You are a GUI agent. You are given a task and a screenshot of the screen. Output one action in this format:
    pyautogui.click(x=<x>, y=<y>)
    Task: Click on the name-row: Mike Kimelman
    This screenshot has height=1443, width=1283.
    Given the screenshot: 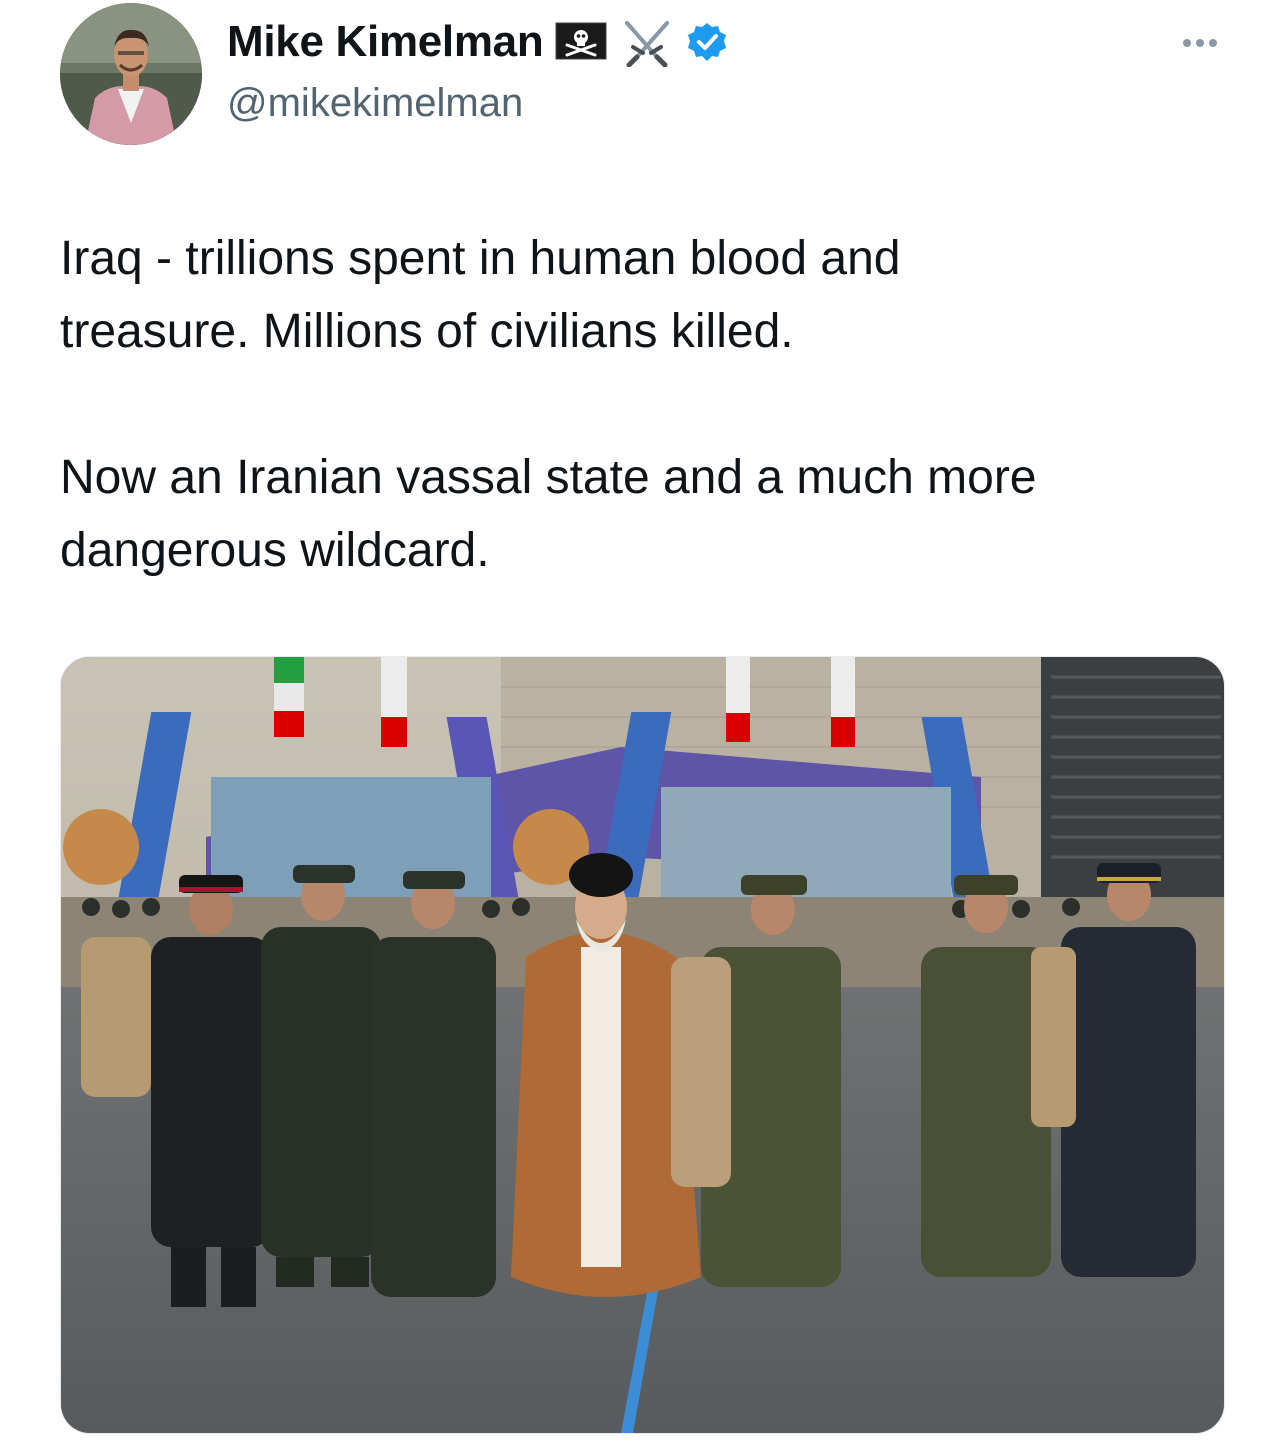 What is the action you would take?
    pyautogui.click(x=478, y=42)
    